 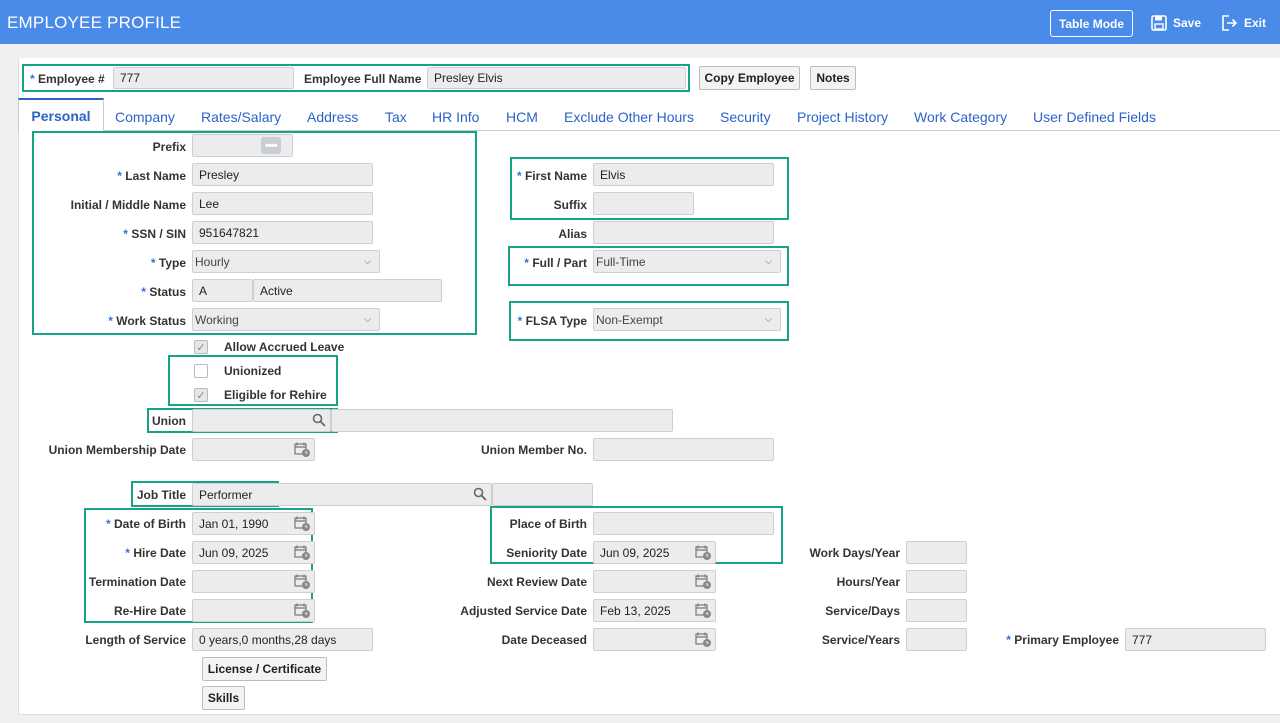 What do you see at coordinates (936, 610) in the screenshot?
I see `service-days-field` at bounding box center [936, 610].